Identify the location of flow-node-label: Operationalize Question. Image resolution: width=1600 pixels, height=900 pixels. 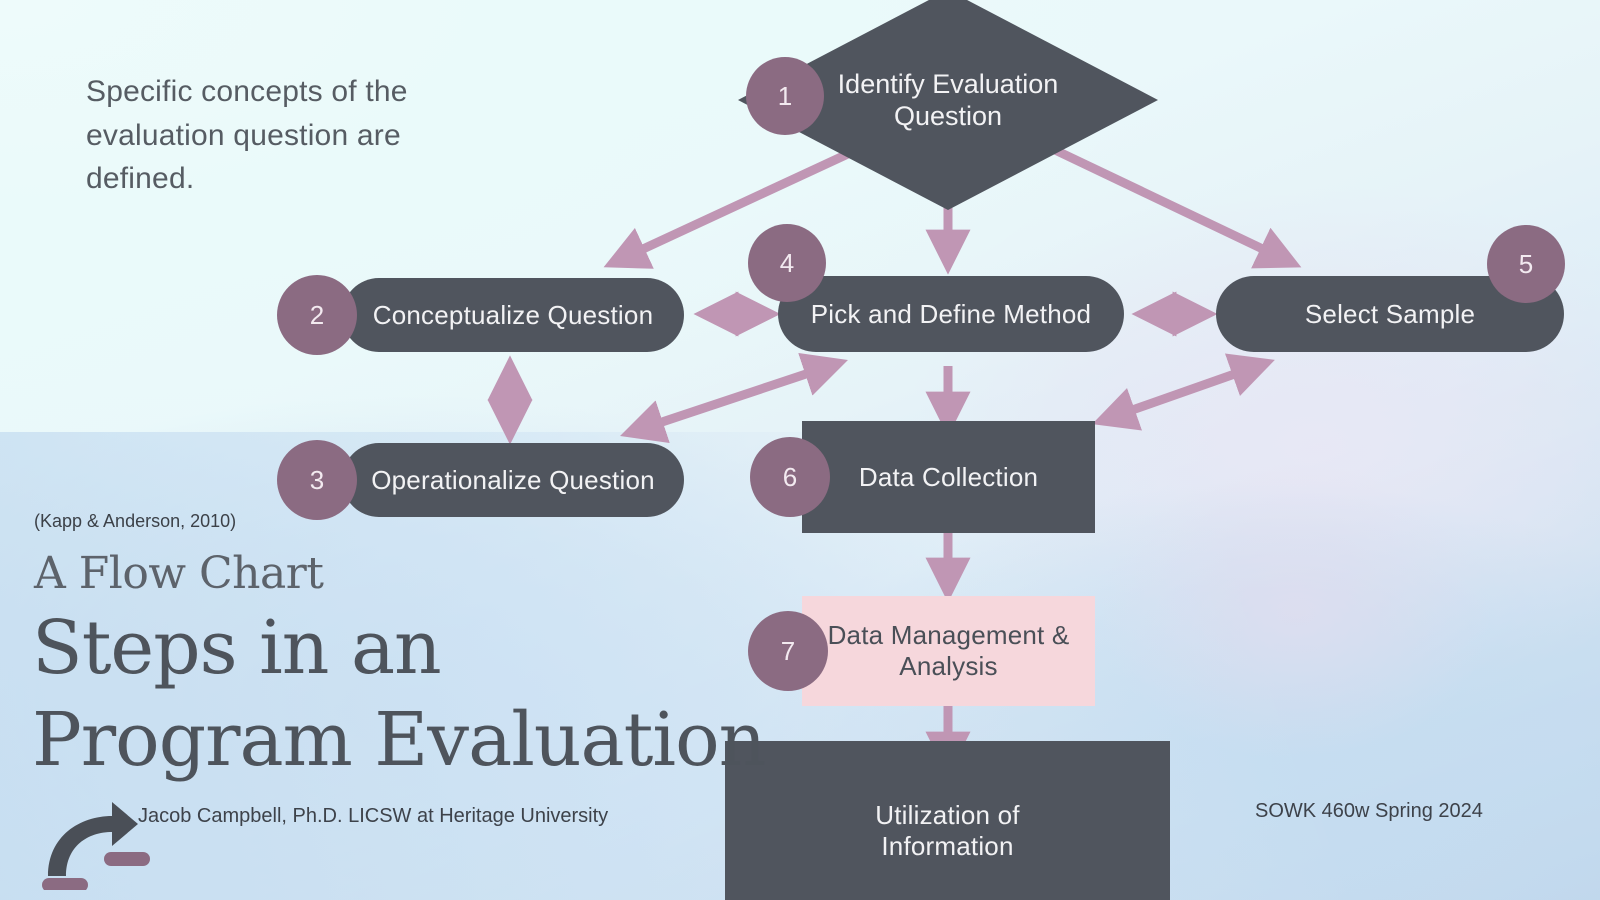
(513, 479).